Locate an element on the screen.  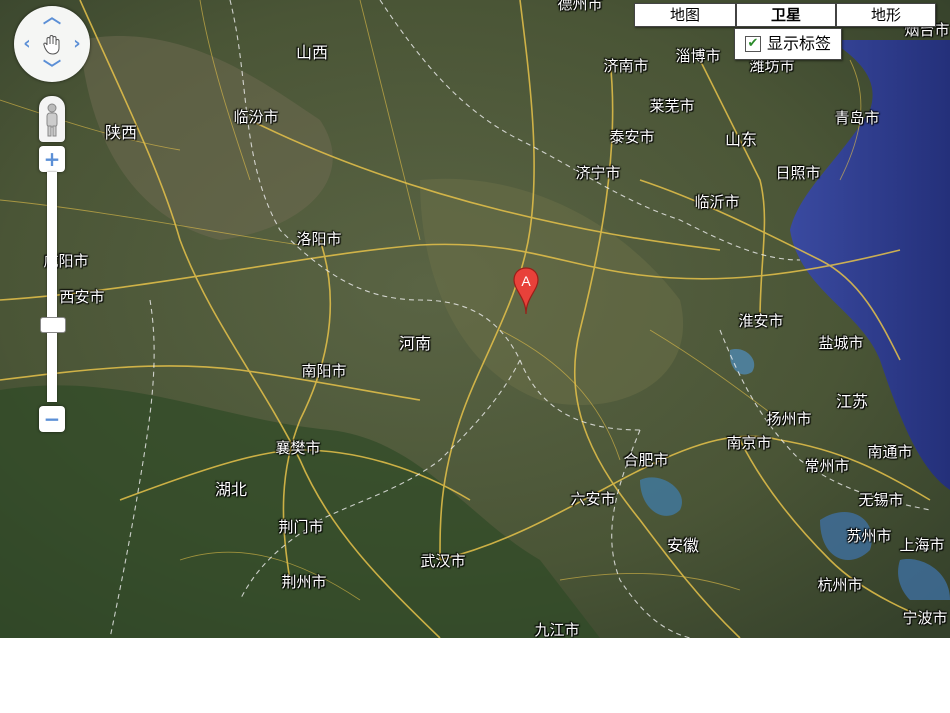
city-label-wuxi: 无锡市 is located at coordinates (881, 500).